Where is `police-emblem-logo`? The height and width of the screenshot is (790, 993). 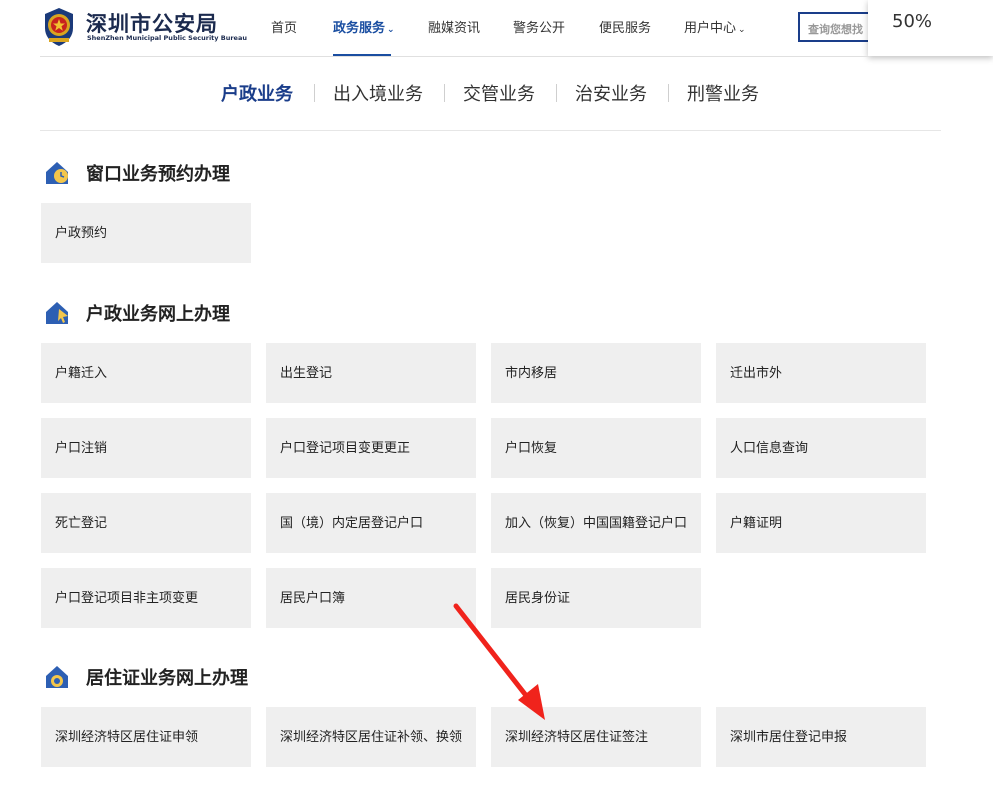
police-emblem-logo is located at coordinates (59, 27).